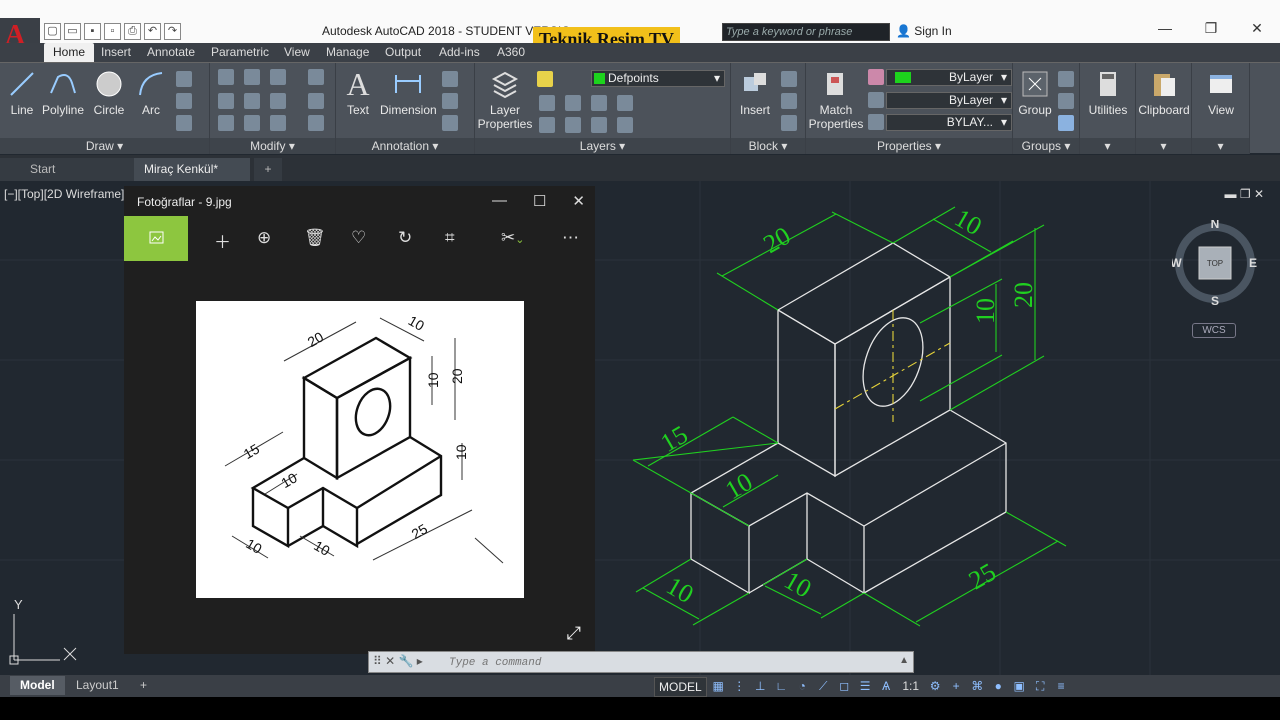  Describe the element at coordinates (823, 686) in the screenshot. I see `isodraft-icon: ⟋` at that location.